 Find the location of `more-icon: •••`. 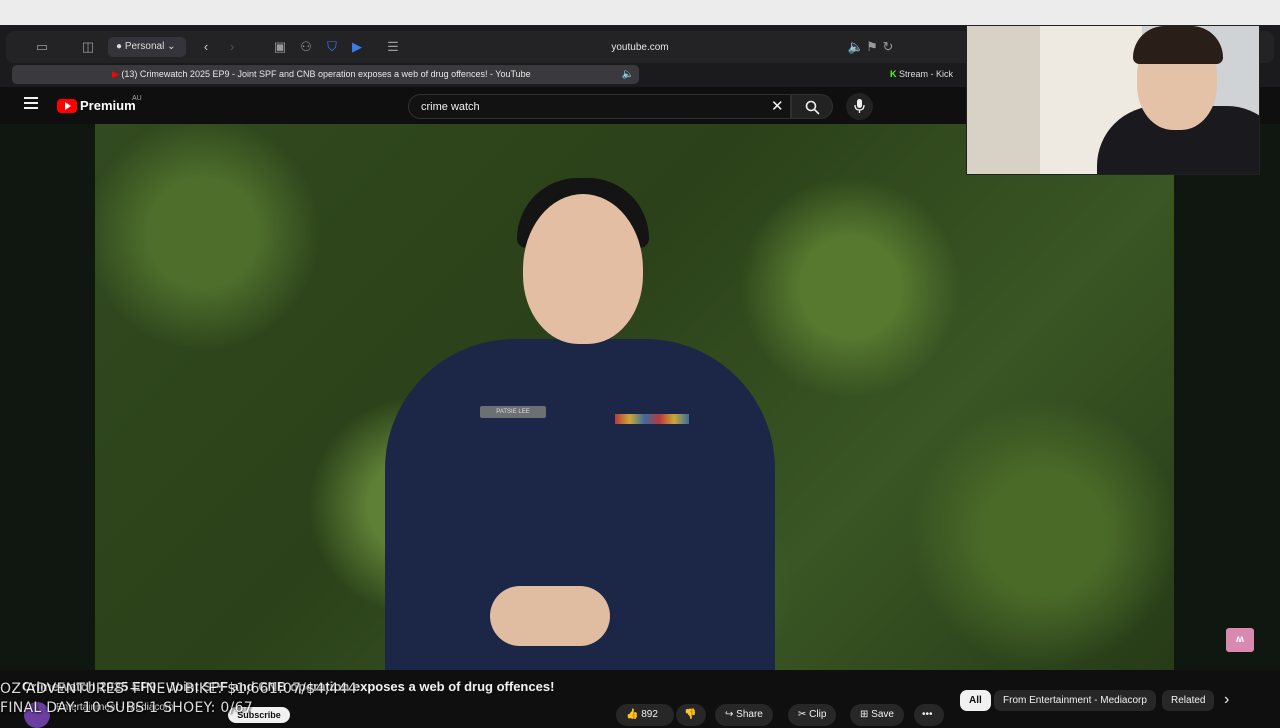

more-icon: ••• is located at coordinates (927, 714).